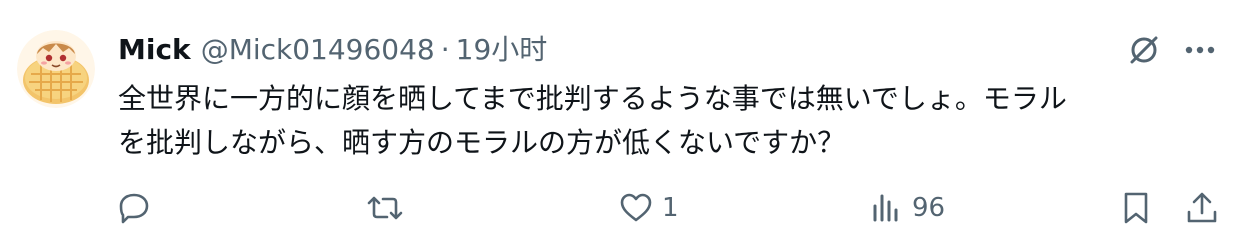 The width and height of the screenshot is (1235, 241). Describe the element at coordinates (154, 50) in the screenshot. I see `author-name: Mick` at that location.